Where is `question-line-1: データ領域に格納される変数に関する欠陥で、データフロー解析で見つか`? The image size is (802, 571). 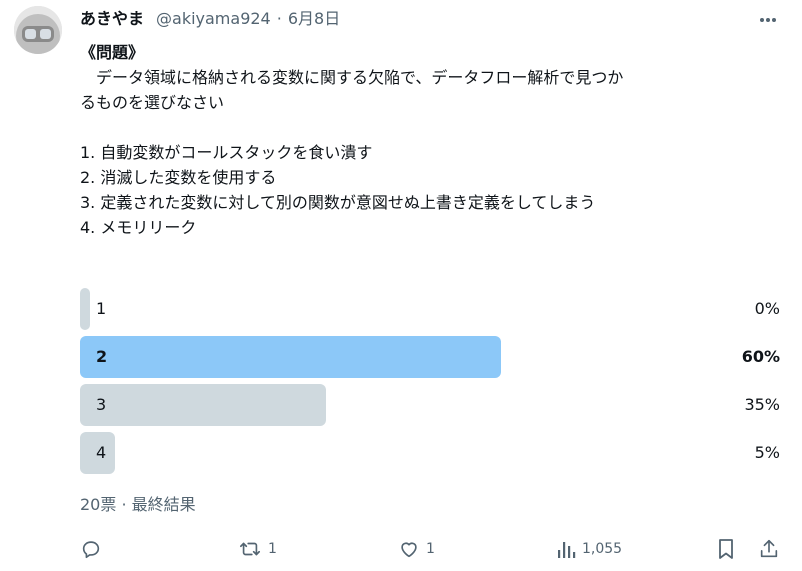
question-line-1: データ領域に格納される変数に関する欠陥で、データフロー解析で見つか is located at coordinates (352, 77).